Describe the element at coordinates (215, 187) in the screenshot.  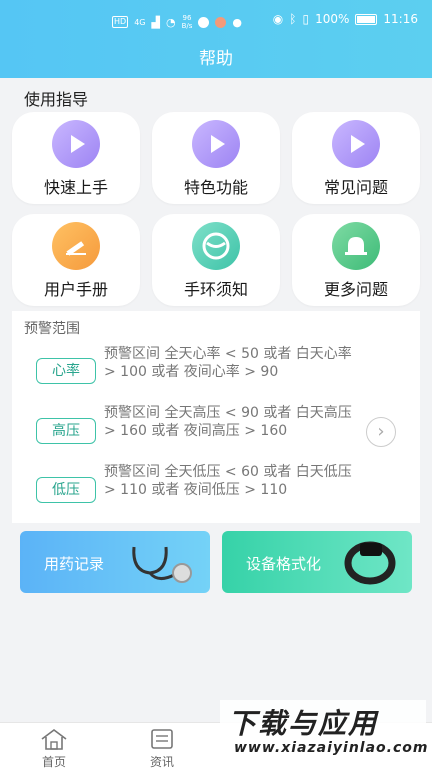
I see `tile-label: 特色功能` at that location.